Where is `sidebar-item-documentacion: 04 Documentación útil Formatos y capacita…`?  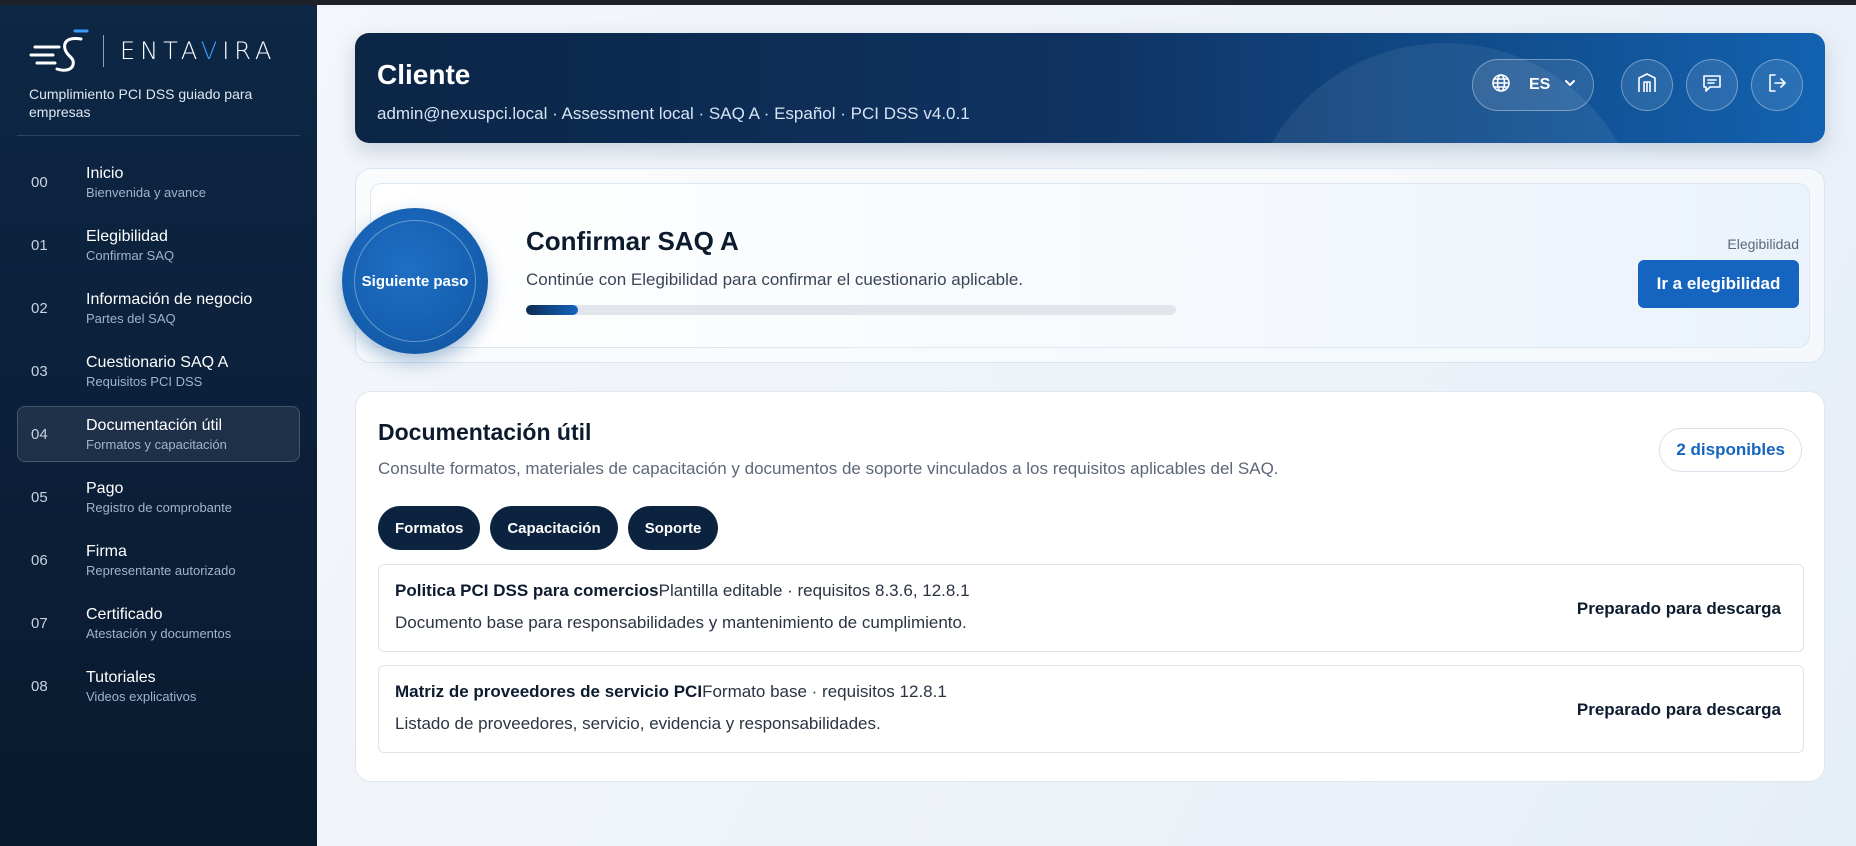 sidebar-item-documentacion: 04 Documentación útil Formatos y capacita… is located at coordinates (158, 434).